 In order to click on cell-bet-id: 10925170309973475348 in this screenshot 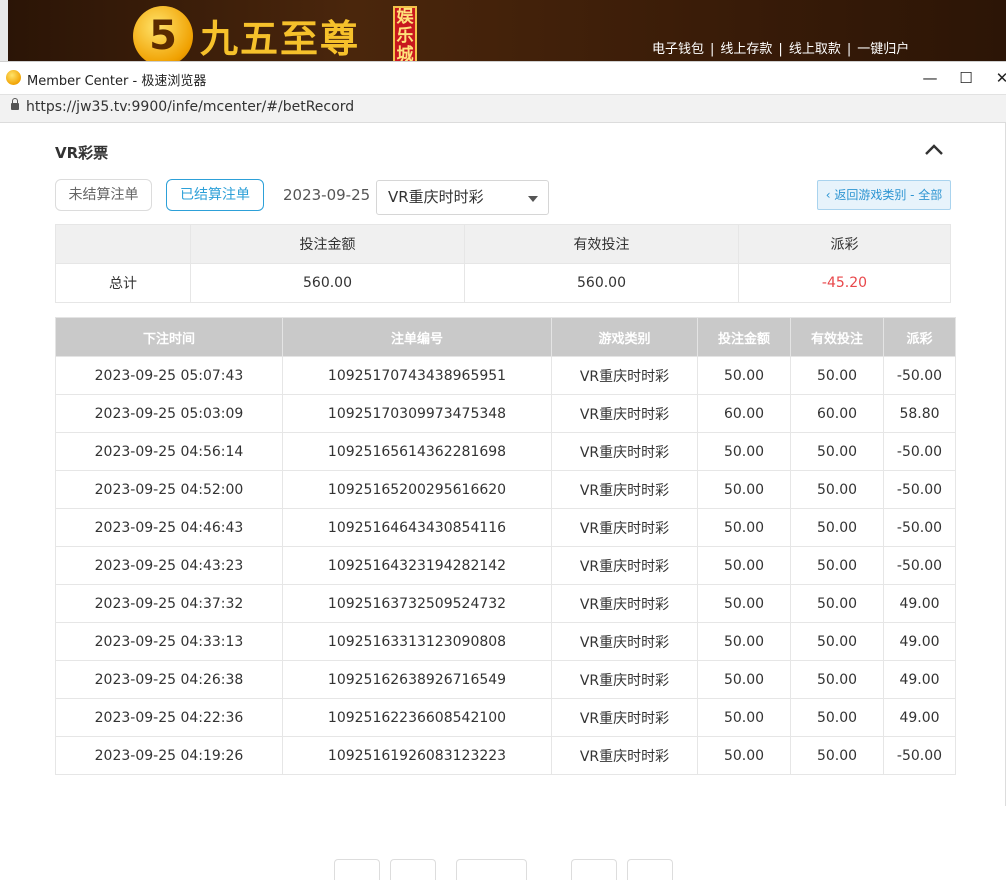, I will do `click(417, 413)`.